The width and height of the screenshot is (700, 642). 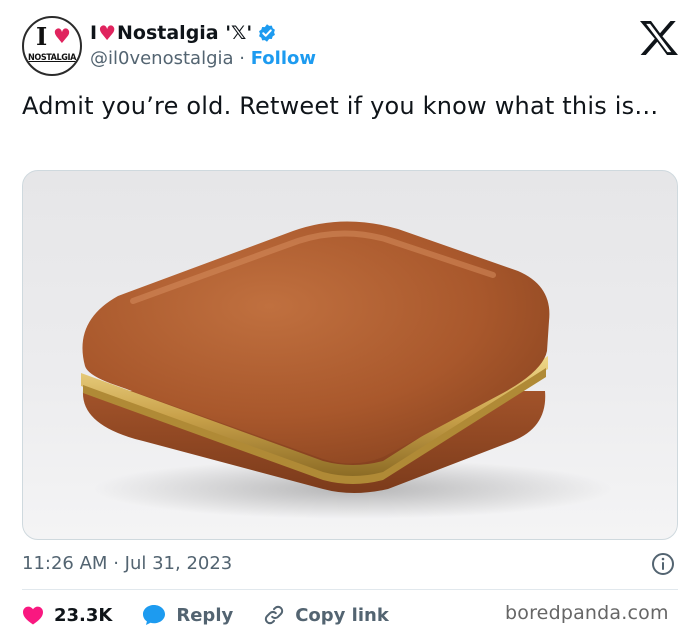 What do you see at coordinates (52, 58) in the screenshot?
I see `avatar-word: NOSTALGIA` at bounding box center [52, 58].